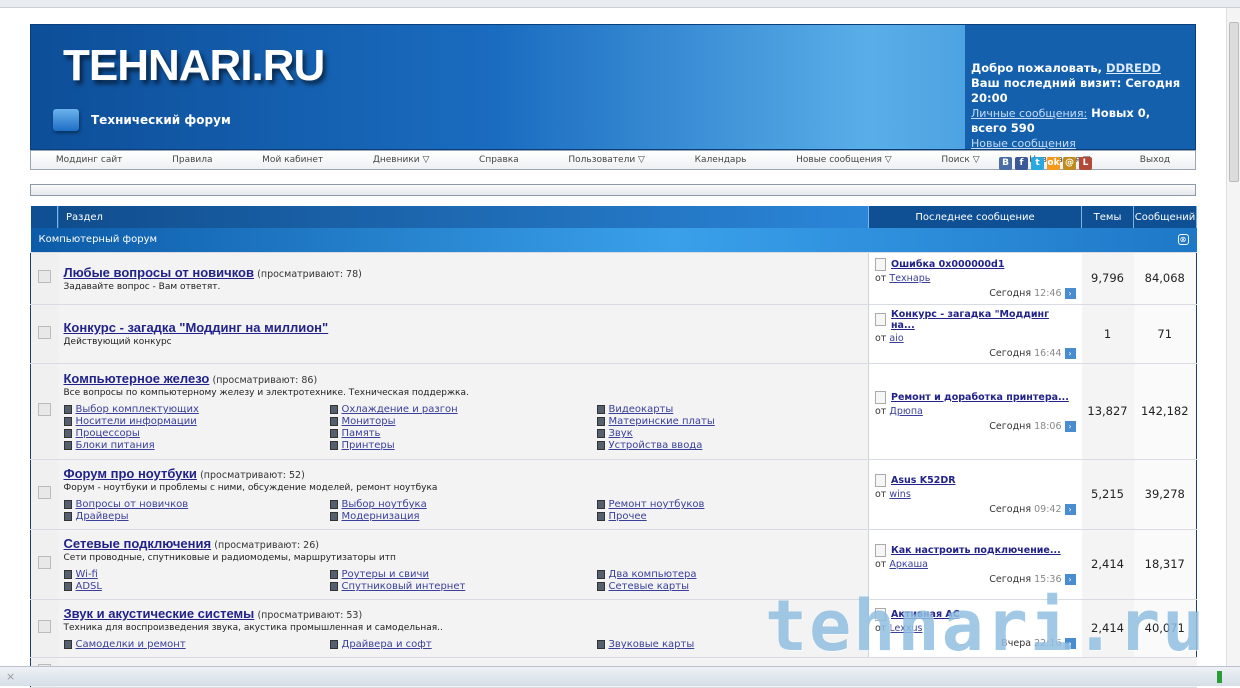 Image resolution: width=1240 pixels, height=688 pixels. Describe the element at coordinates (844, 160) in the screenshot. I see `nav-item: Новые сообщения ▽` at that location.